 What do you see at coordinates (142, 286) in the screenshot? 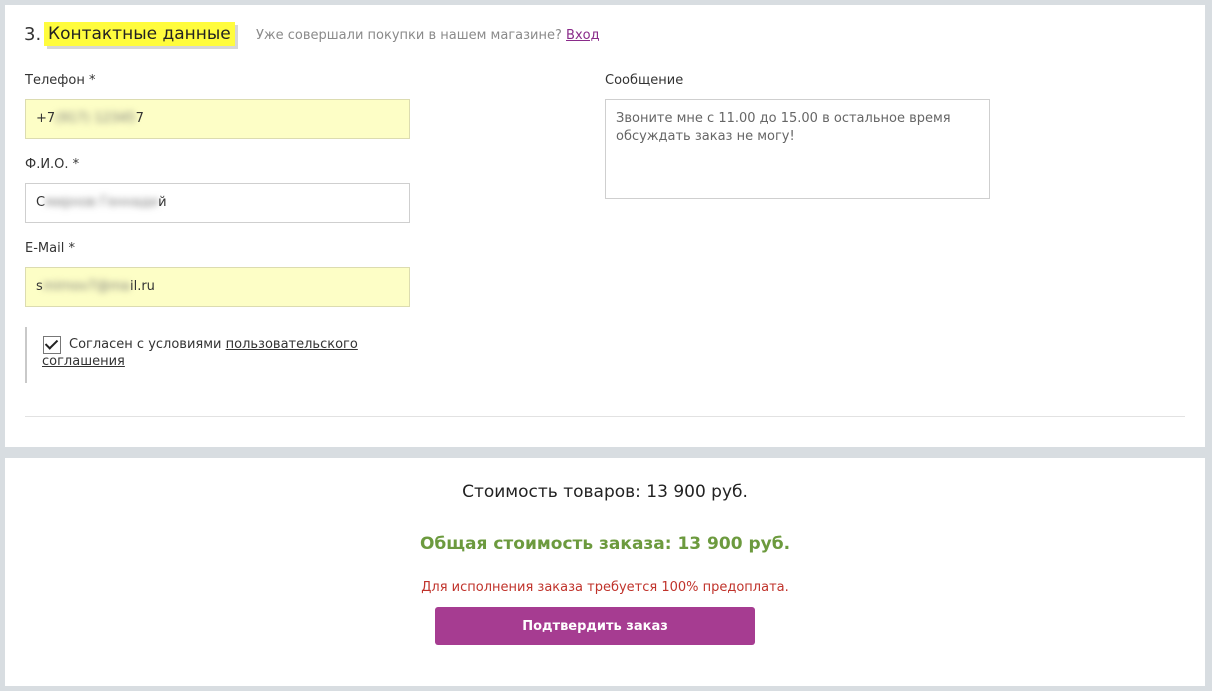
I see `email-value-end: il.ru` at bounding box center [142, 286].